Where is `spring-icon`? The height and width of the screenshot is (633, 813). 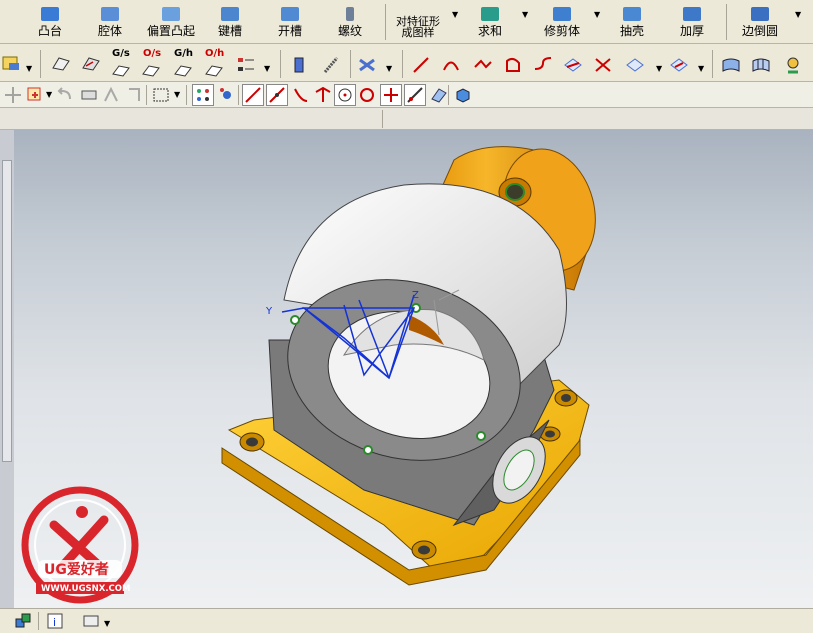
spring-icon is located at coordinates (331, 65).